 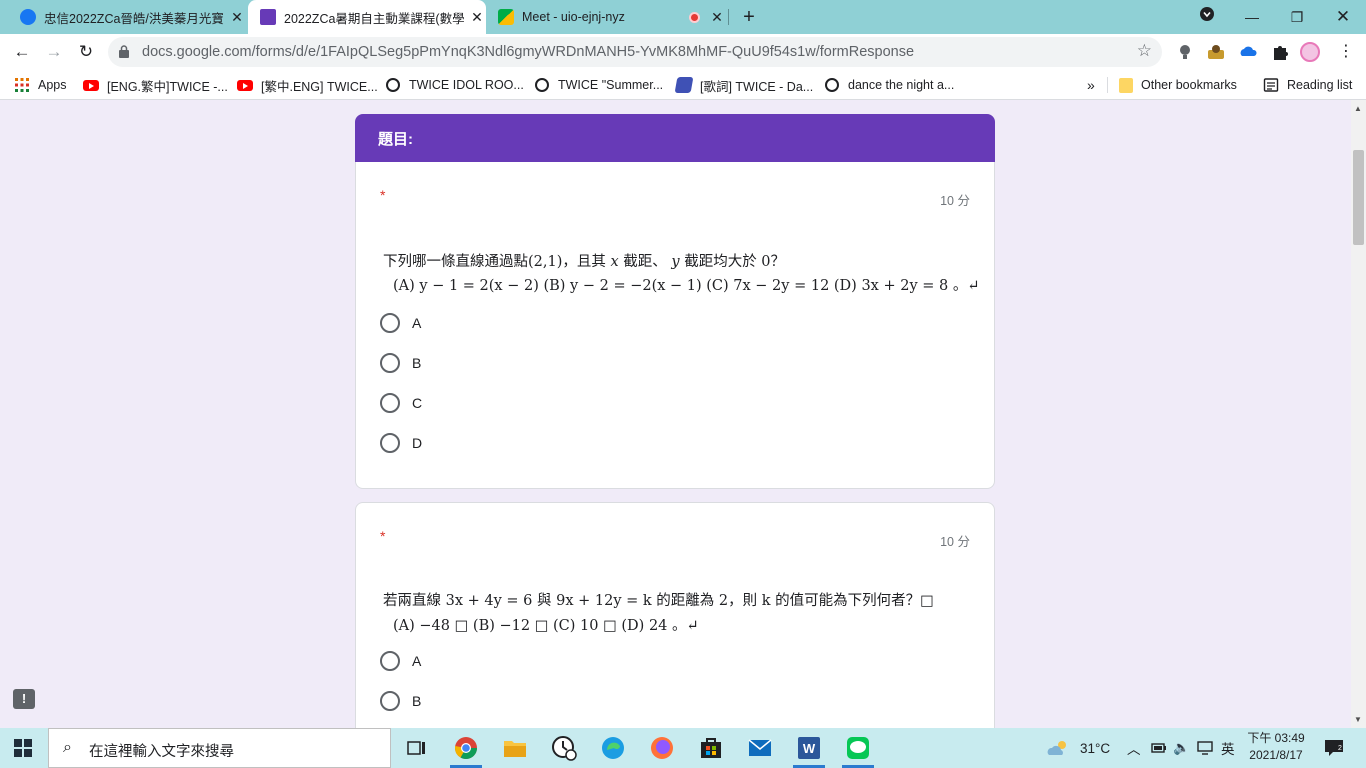 I want to click on chevron-up-icon: ︿, so click(x=1134, y=748).